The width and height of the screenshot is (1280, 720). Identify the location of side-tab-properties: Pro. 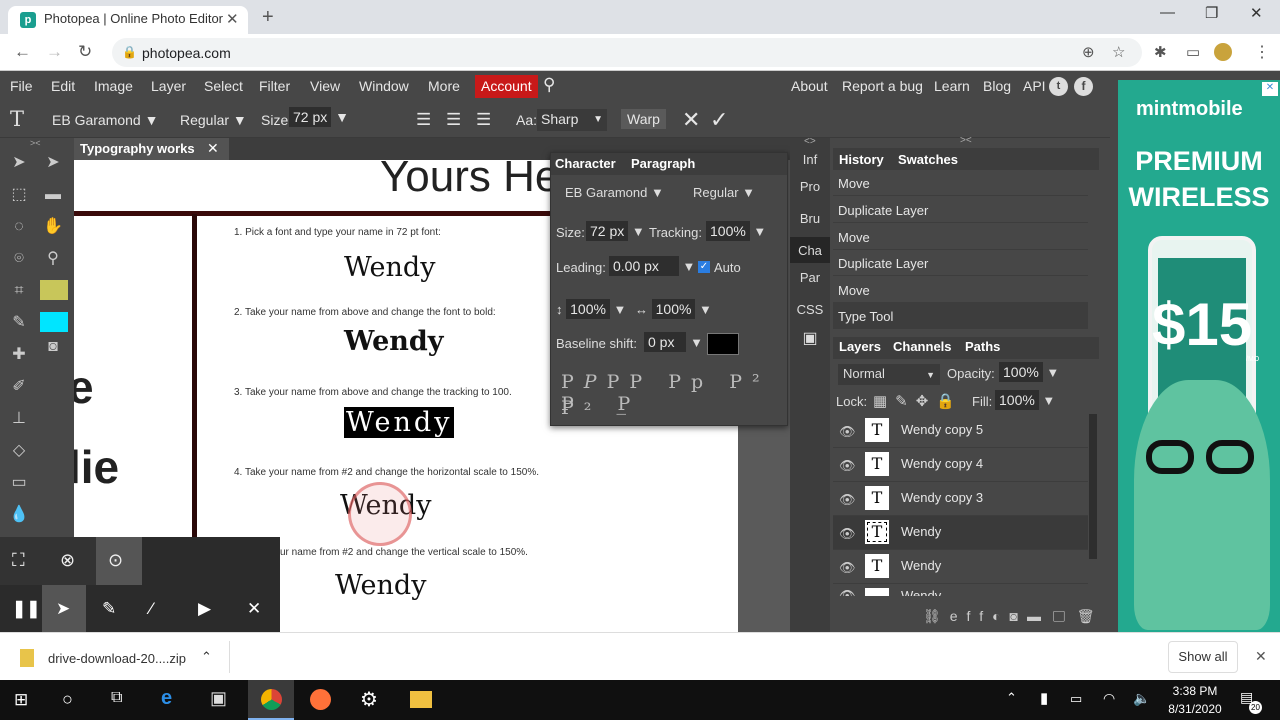
(810, 186).